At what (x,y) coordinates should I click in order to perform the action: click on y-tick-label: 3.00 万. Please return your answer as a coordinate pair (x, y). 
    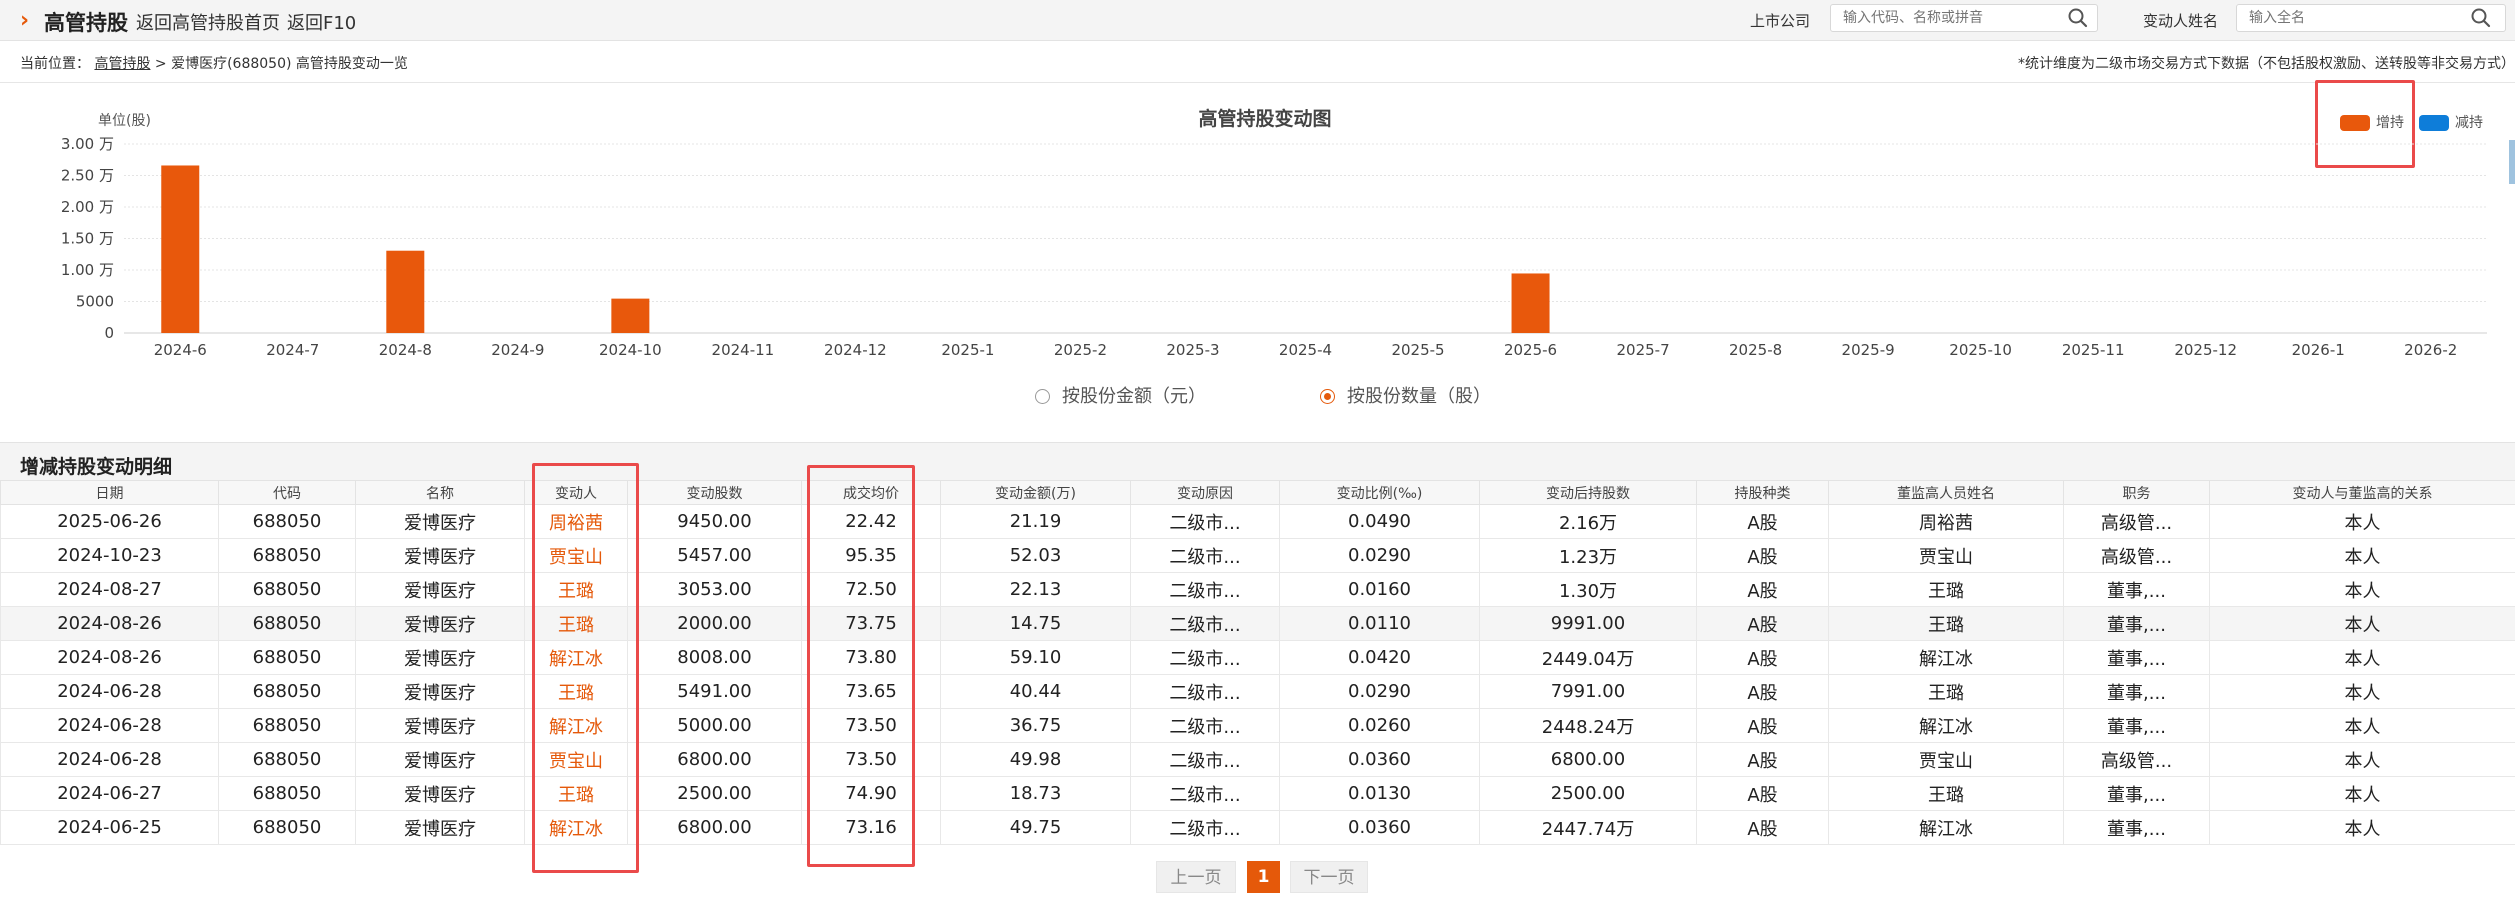
    Looking at the image, I should click on (87, 144).